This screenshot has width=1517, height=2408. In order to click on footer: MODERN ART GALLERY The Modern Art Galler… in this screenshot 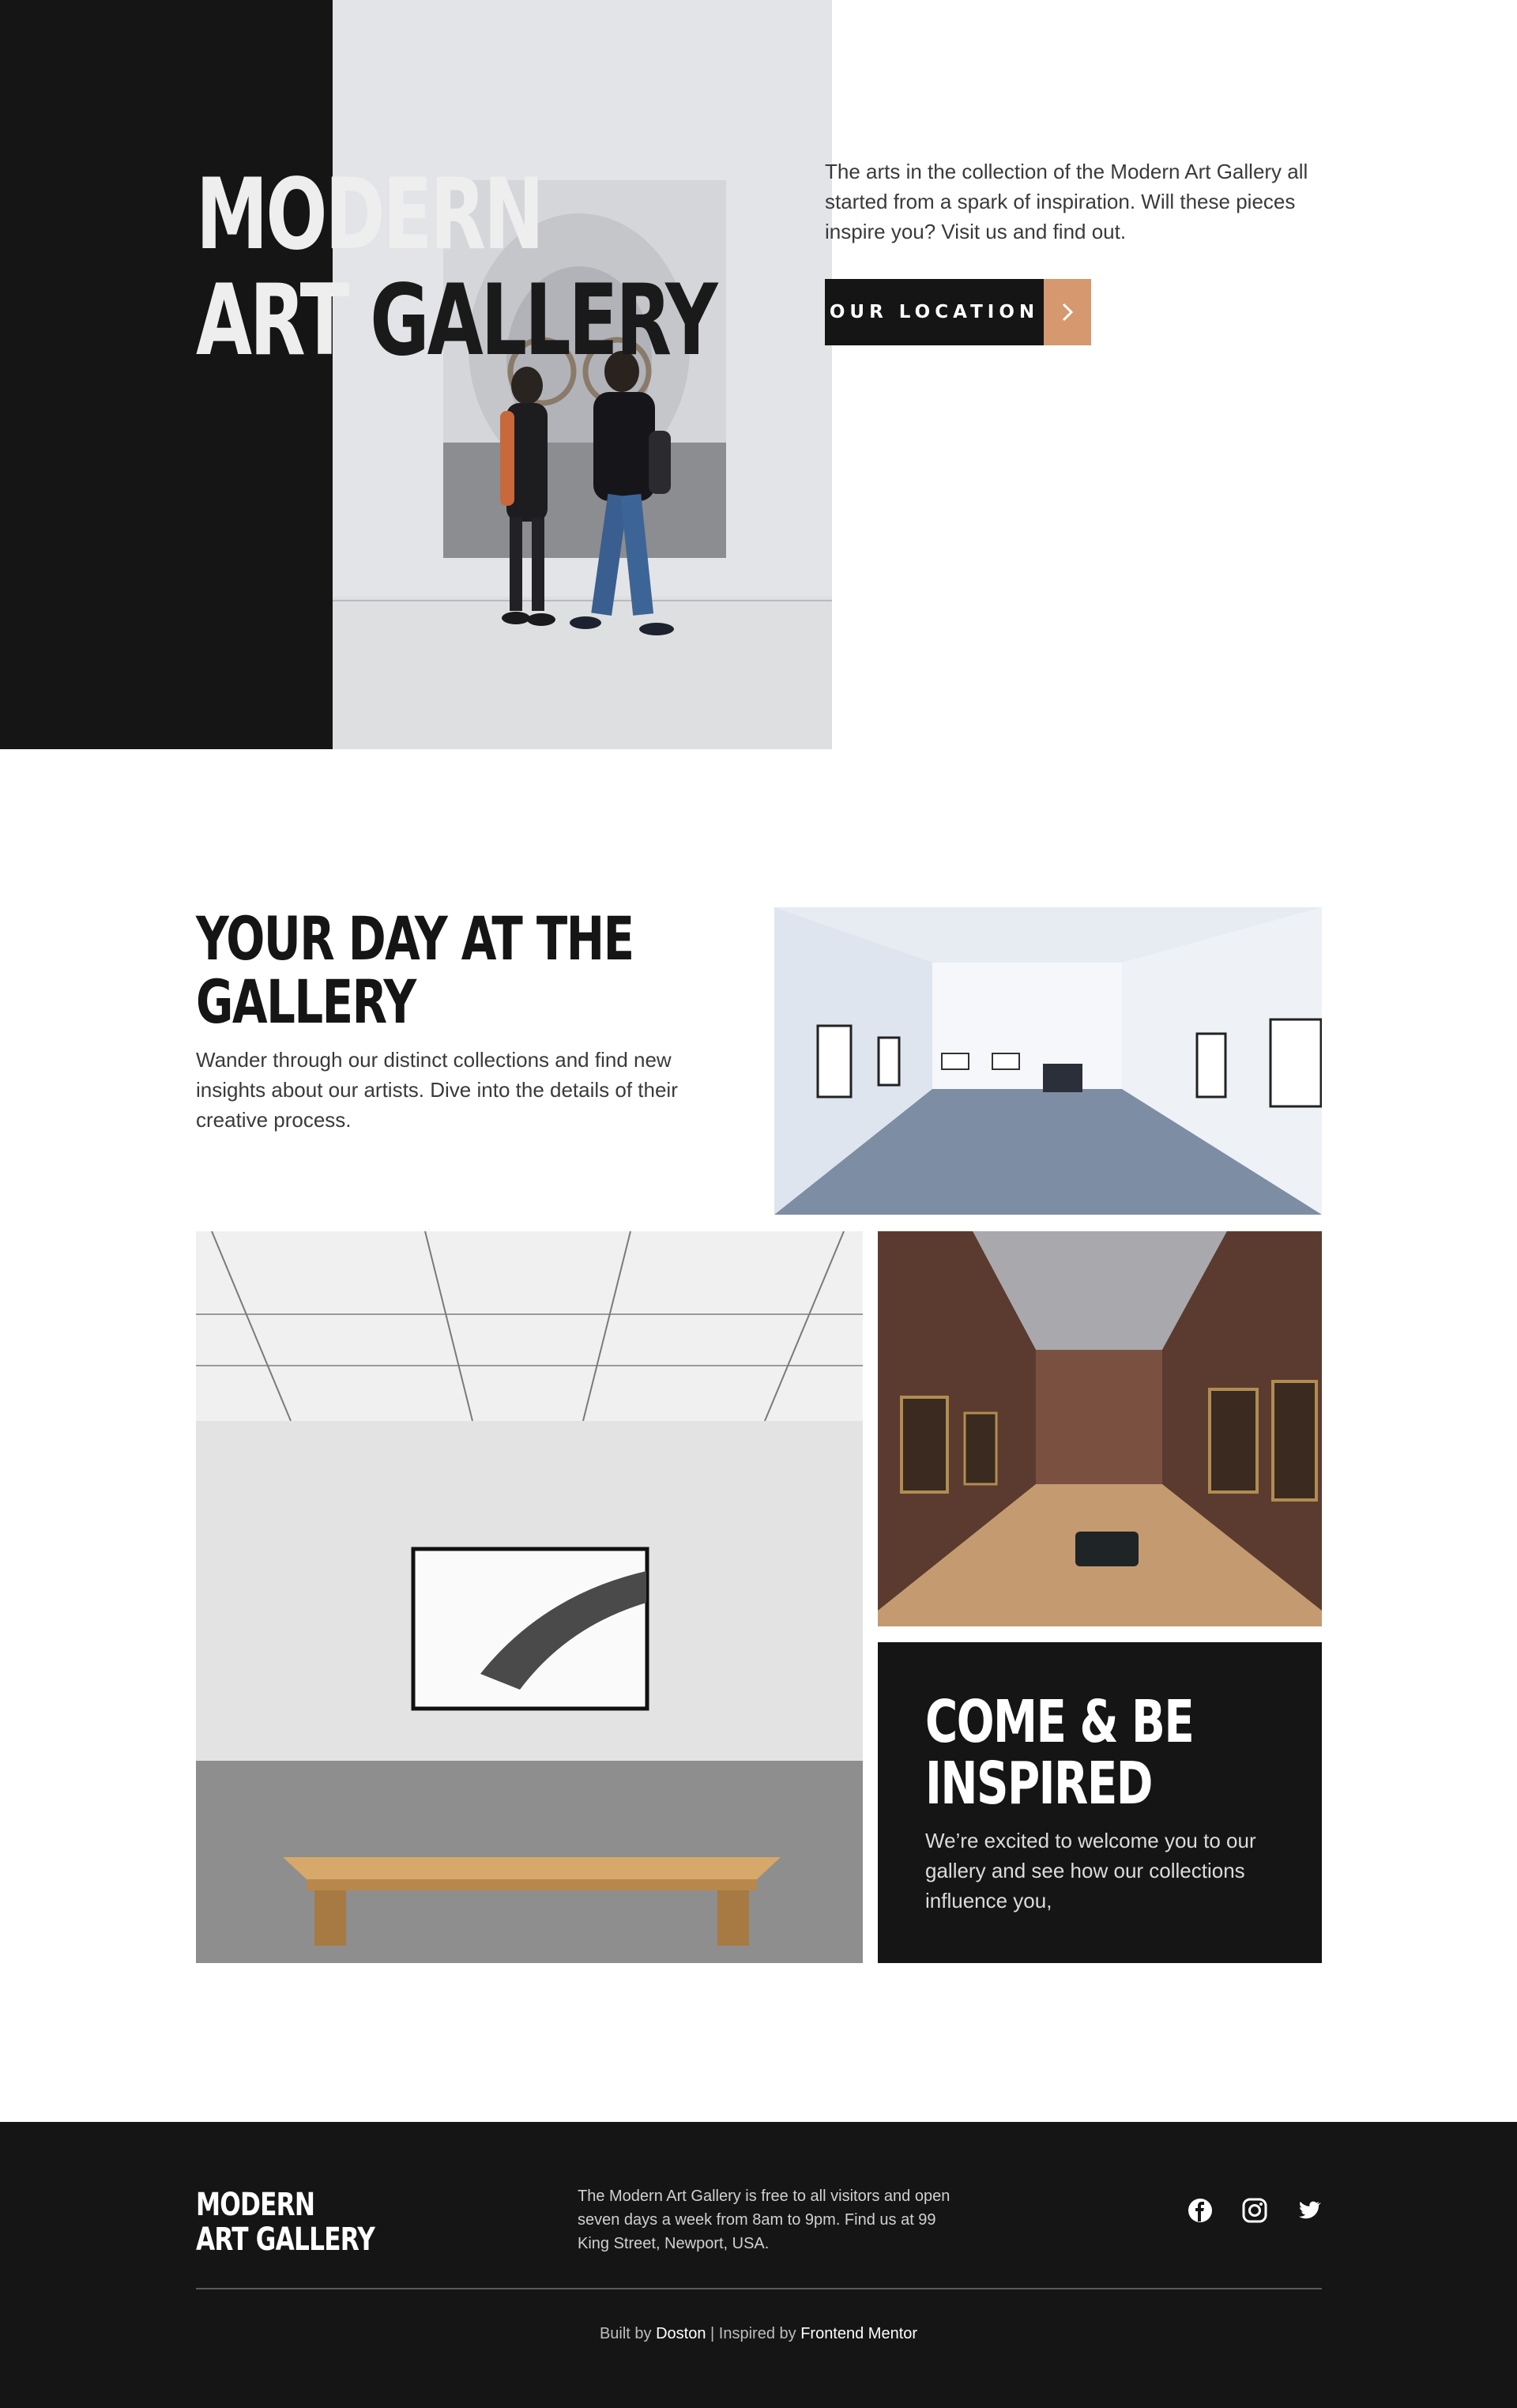, I will do `click(759, 2265)`.